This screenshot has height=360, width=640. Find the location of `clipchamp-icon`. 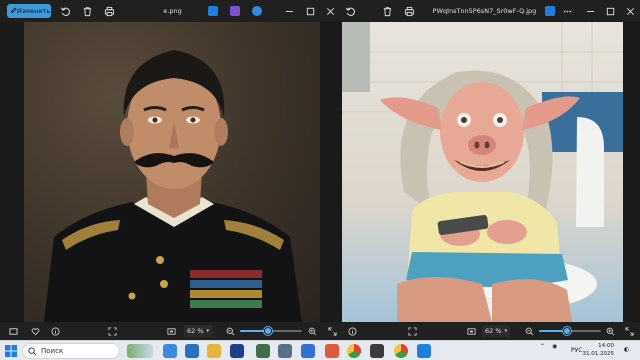

clipchamp-icon is located at coordinates (235, 11).